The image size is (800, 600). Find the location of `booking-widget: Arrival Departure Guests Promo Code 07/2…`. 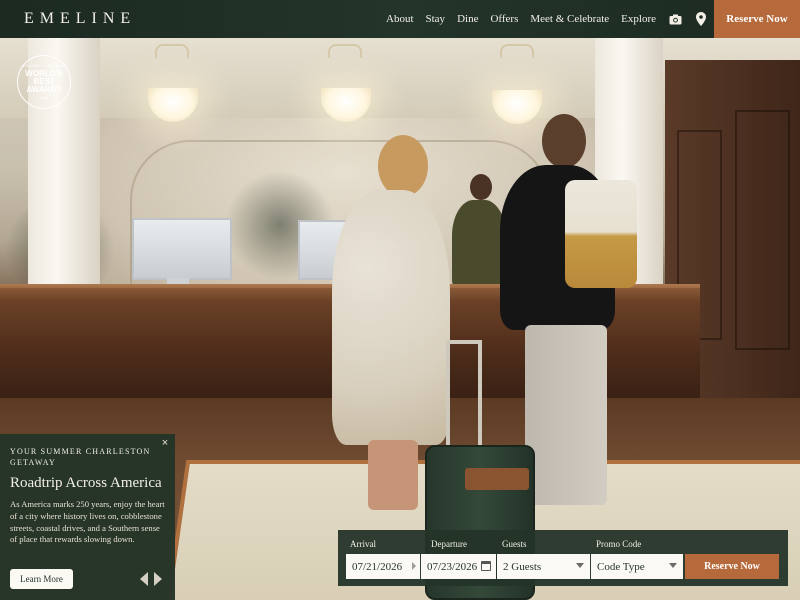

booking-widget: Arrival Departure Guests Promo Code 07/2… is located at coordinates (563, 558).